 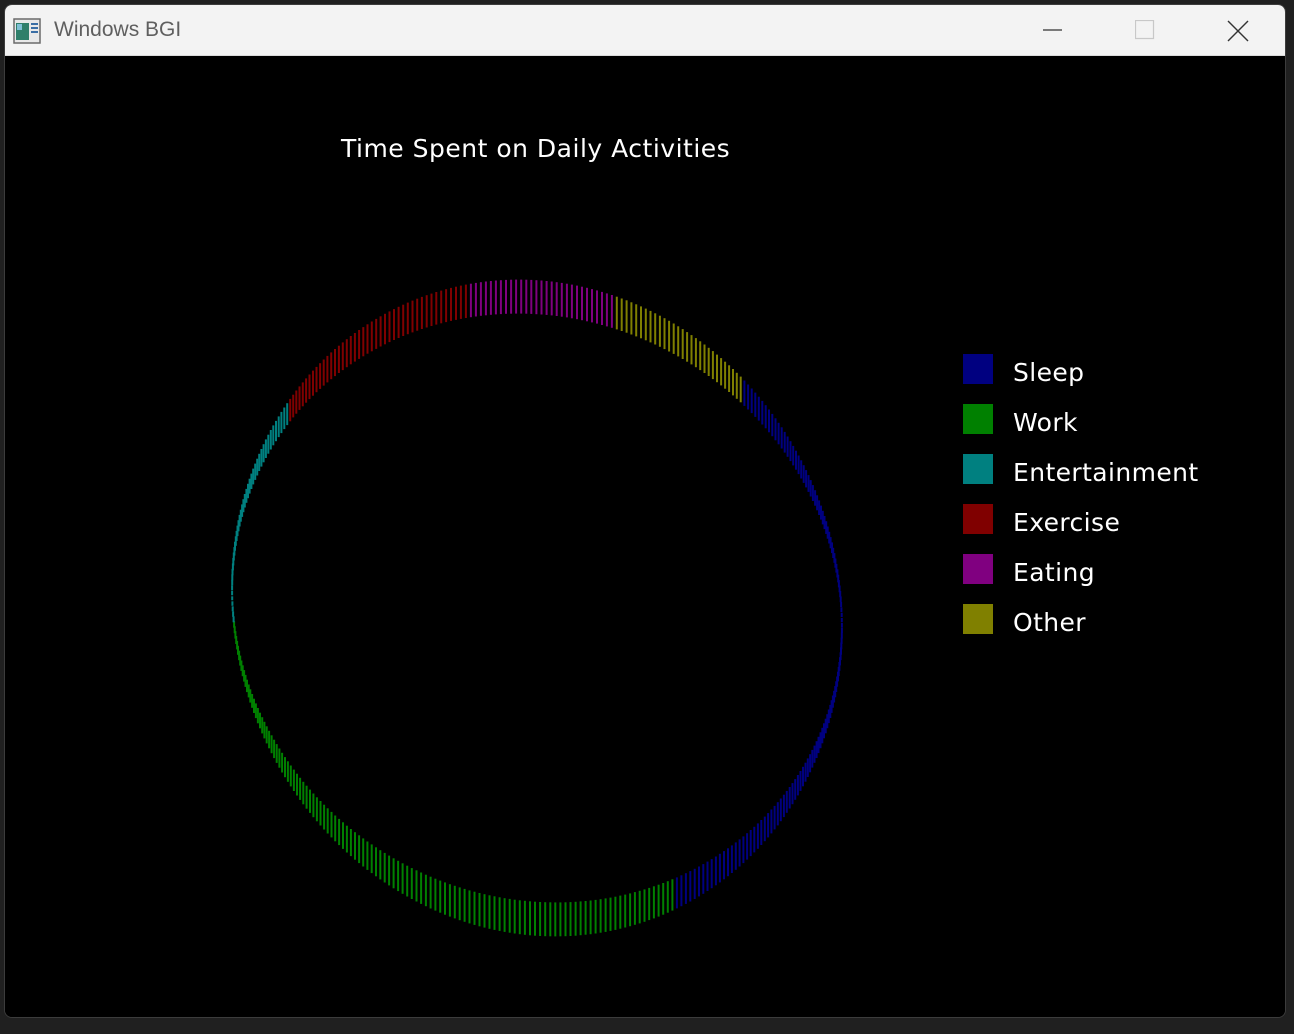 I want to click on minimize-button, so click(x=1053, y=30).